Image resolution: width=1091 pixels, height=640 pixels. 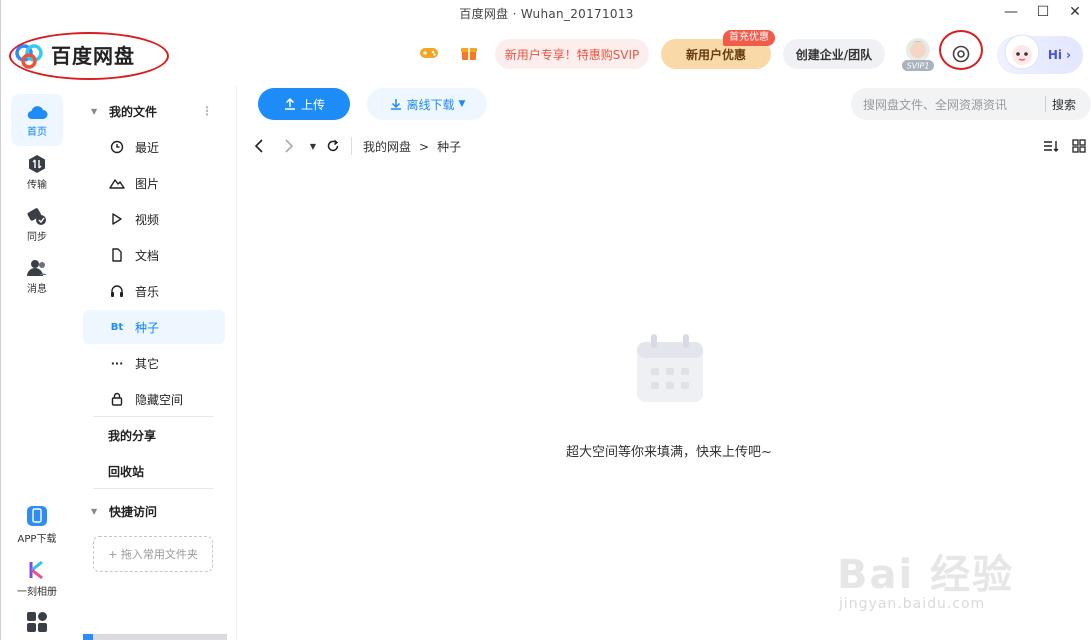 I want to click on sort-icon, so click(x=1051, y=146).